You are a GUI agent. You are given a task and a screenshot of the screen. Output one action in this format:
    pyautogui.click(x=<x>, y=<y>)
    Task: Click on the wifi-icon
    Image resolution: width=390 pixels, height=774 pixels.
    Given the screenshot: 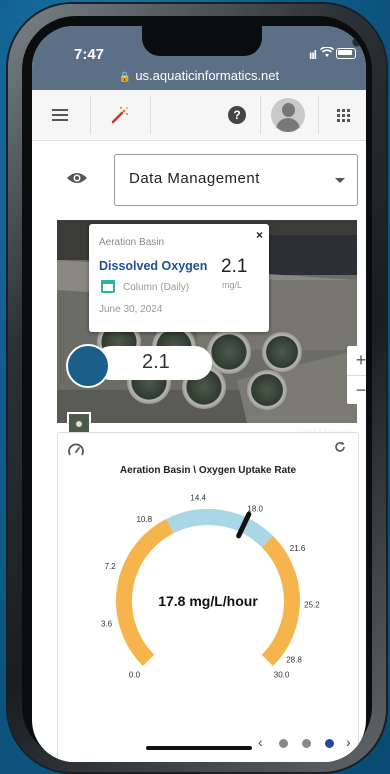 What is the action you would take?
    pyautogui.click(x=327, y=53)
    